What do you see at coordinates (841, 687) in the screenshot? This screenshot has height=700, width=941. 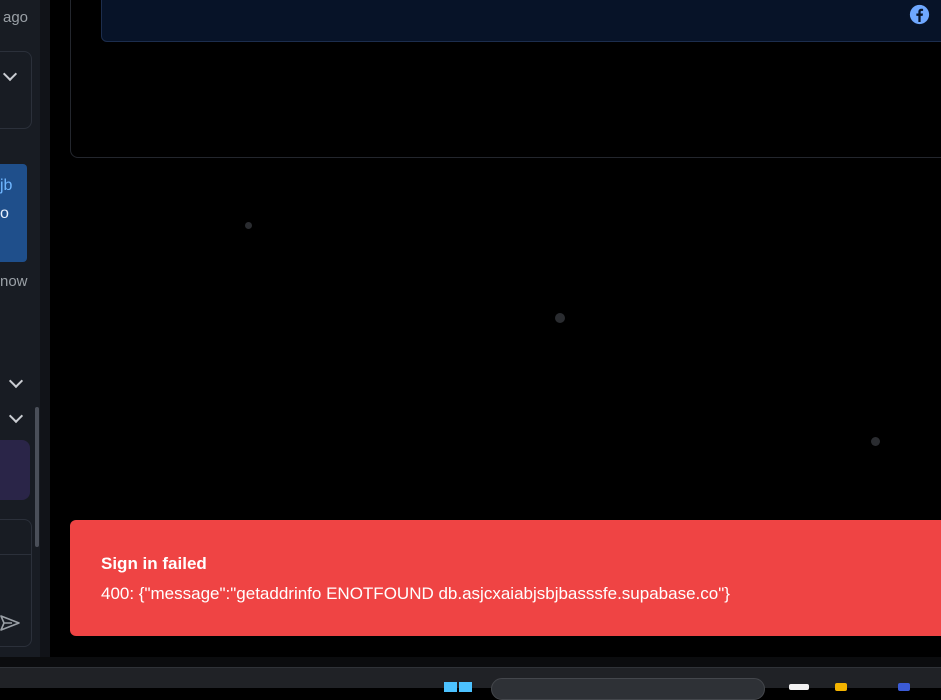 I see `taskbar-folder-icon` at bounding box center [841, 687].